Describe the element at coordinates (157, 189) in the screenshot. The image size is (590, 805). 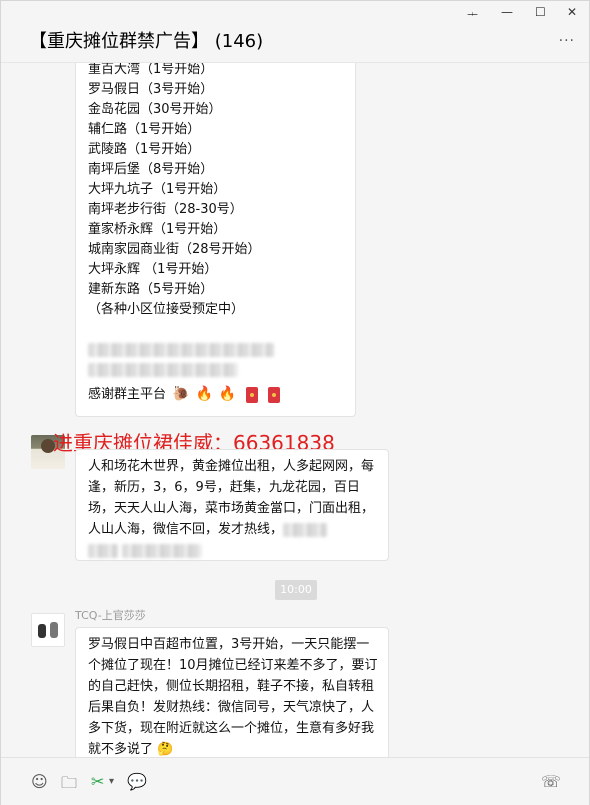
I see `location-line: 大坪九坑子（1号开始）` at that location.